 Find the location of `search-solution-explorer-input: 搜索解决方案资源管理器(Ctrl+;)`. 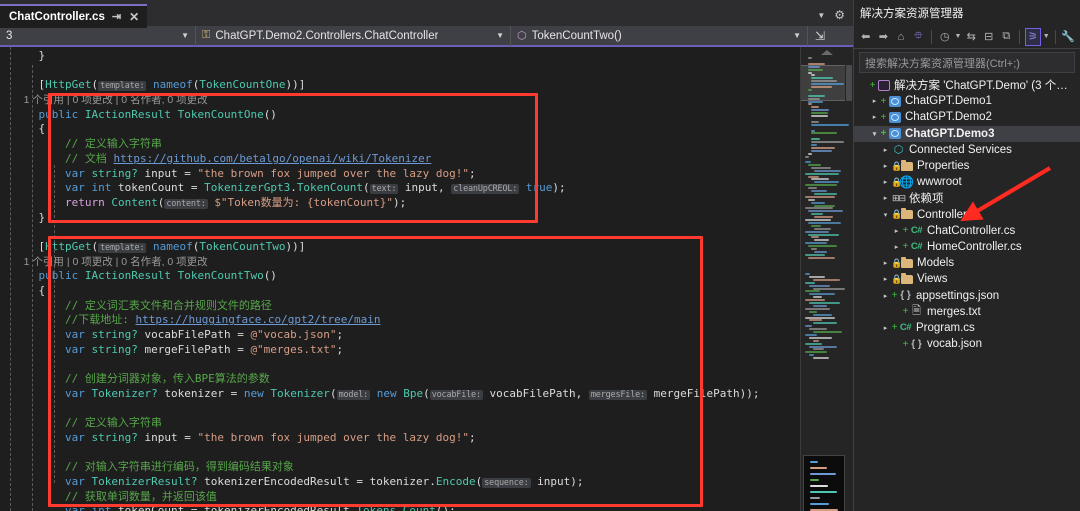

search-solution-explorer-input: 搜索解决方案资源管理器(Ctrl+;) is located at coordinates (967, 62).